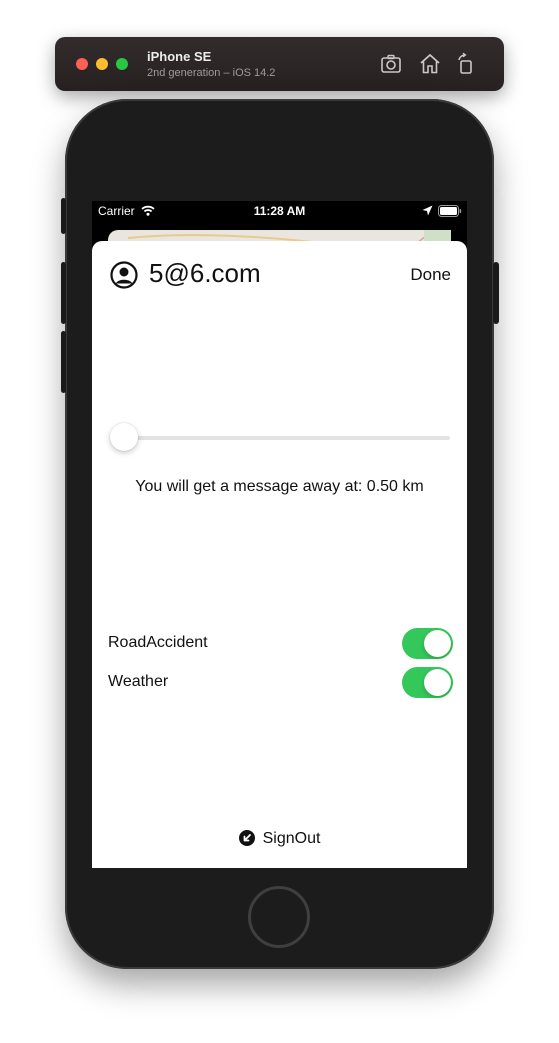 The height and width of the screenshot is (1043, 559). Describe the element at coordinates (291, 838) in the screenshot. I see `signout-label: SignOut` at that location.